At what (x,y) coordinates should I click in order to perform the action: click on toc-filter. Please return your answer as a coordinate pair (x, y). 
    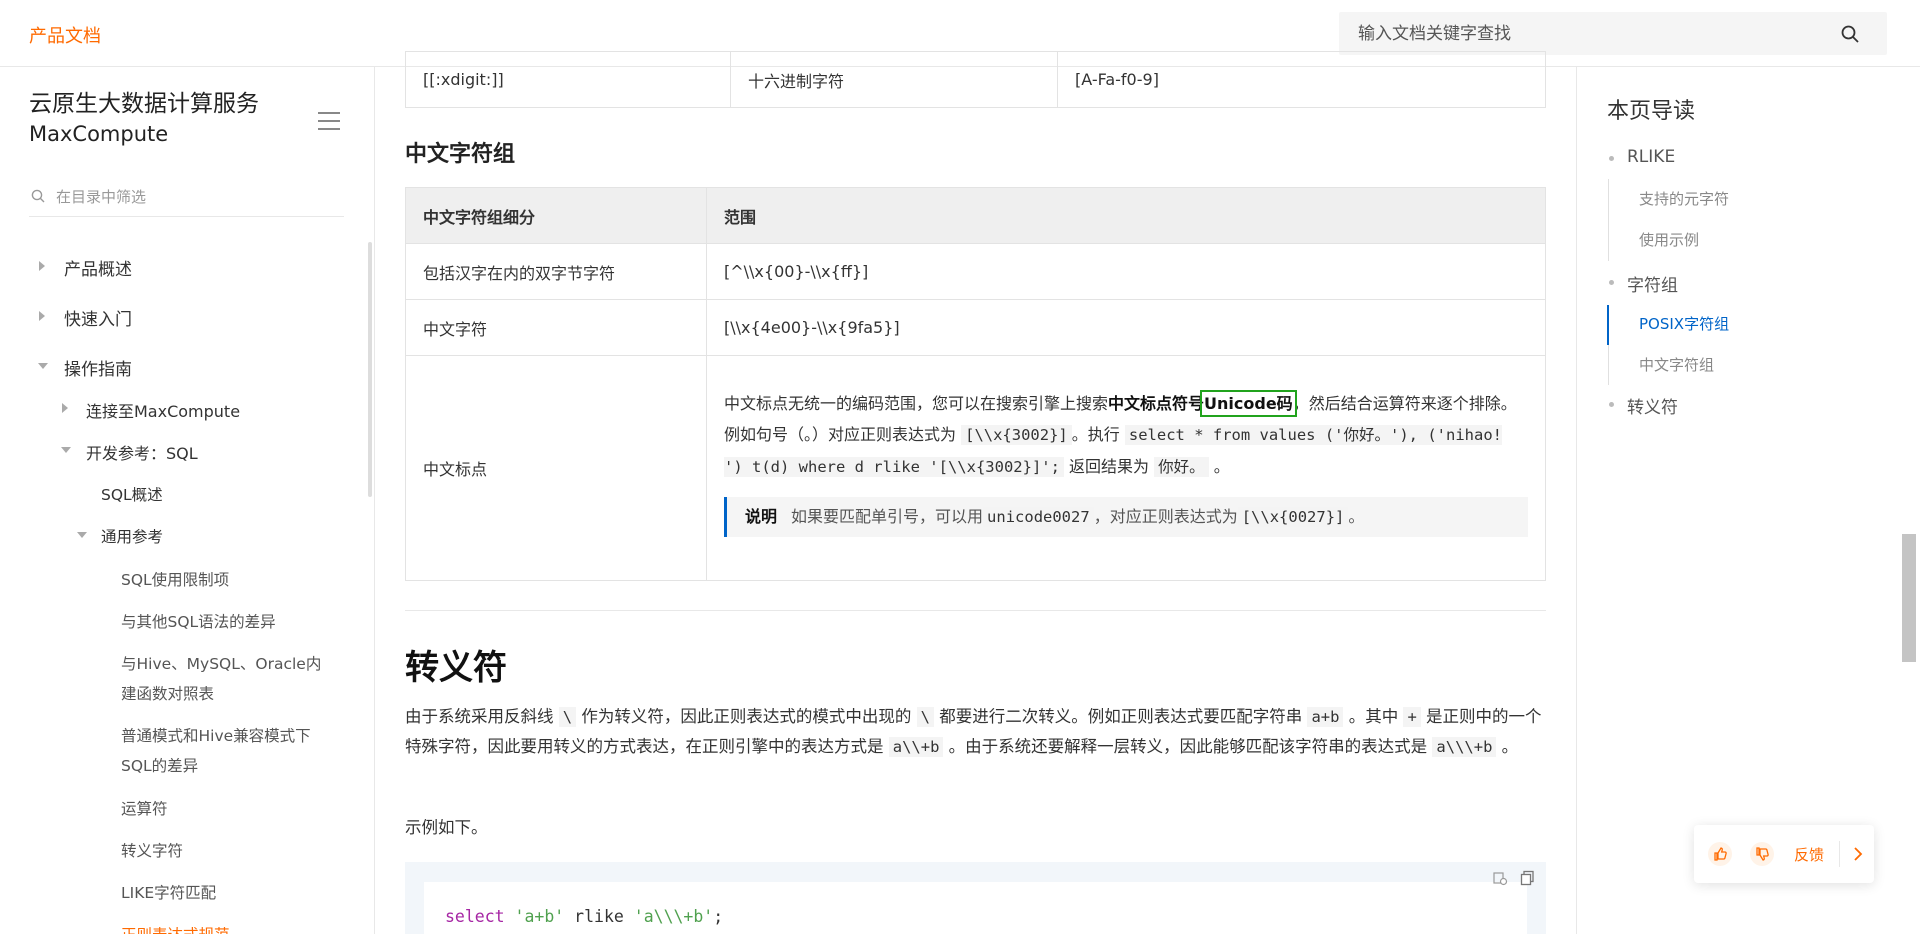
    Looking at the image, I should click on (186, 197).